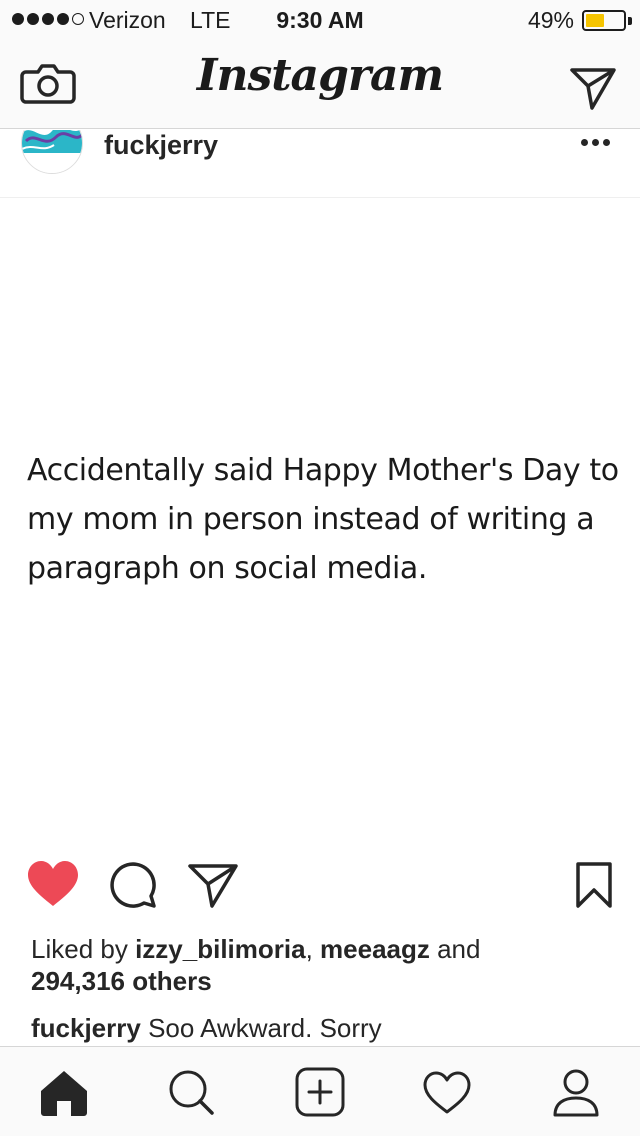 This screenshot has width=640, height=1136. I want to click on avatar-image, so click(52, 151).